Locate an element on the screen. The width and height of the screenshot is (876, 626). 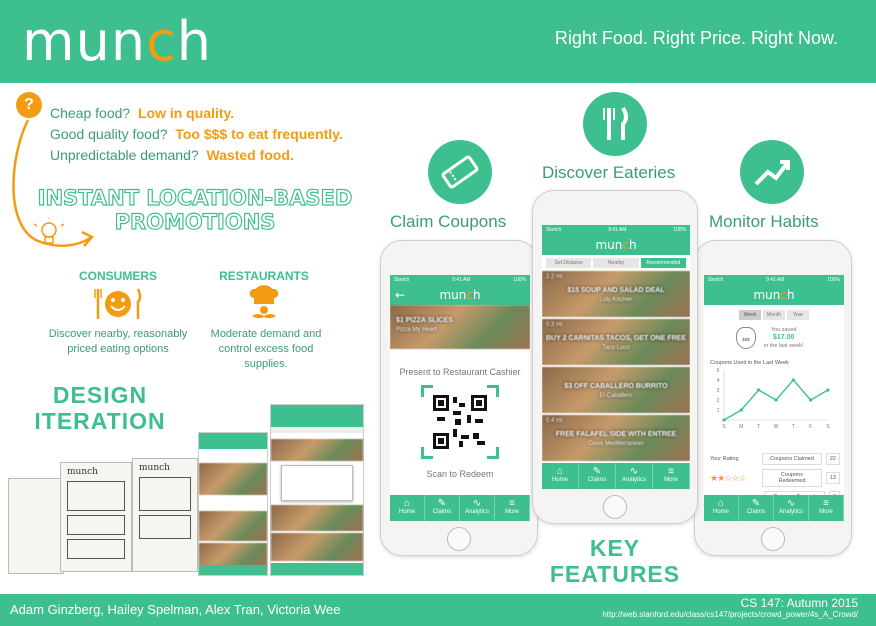
deal-card: $3 OFF CABALLERO BURRITO El Caballero is located at coordinates (616, 390).